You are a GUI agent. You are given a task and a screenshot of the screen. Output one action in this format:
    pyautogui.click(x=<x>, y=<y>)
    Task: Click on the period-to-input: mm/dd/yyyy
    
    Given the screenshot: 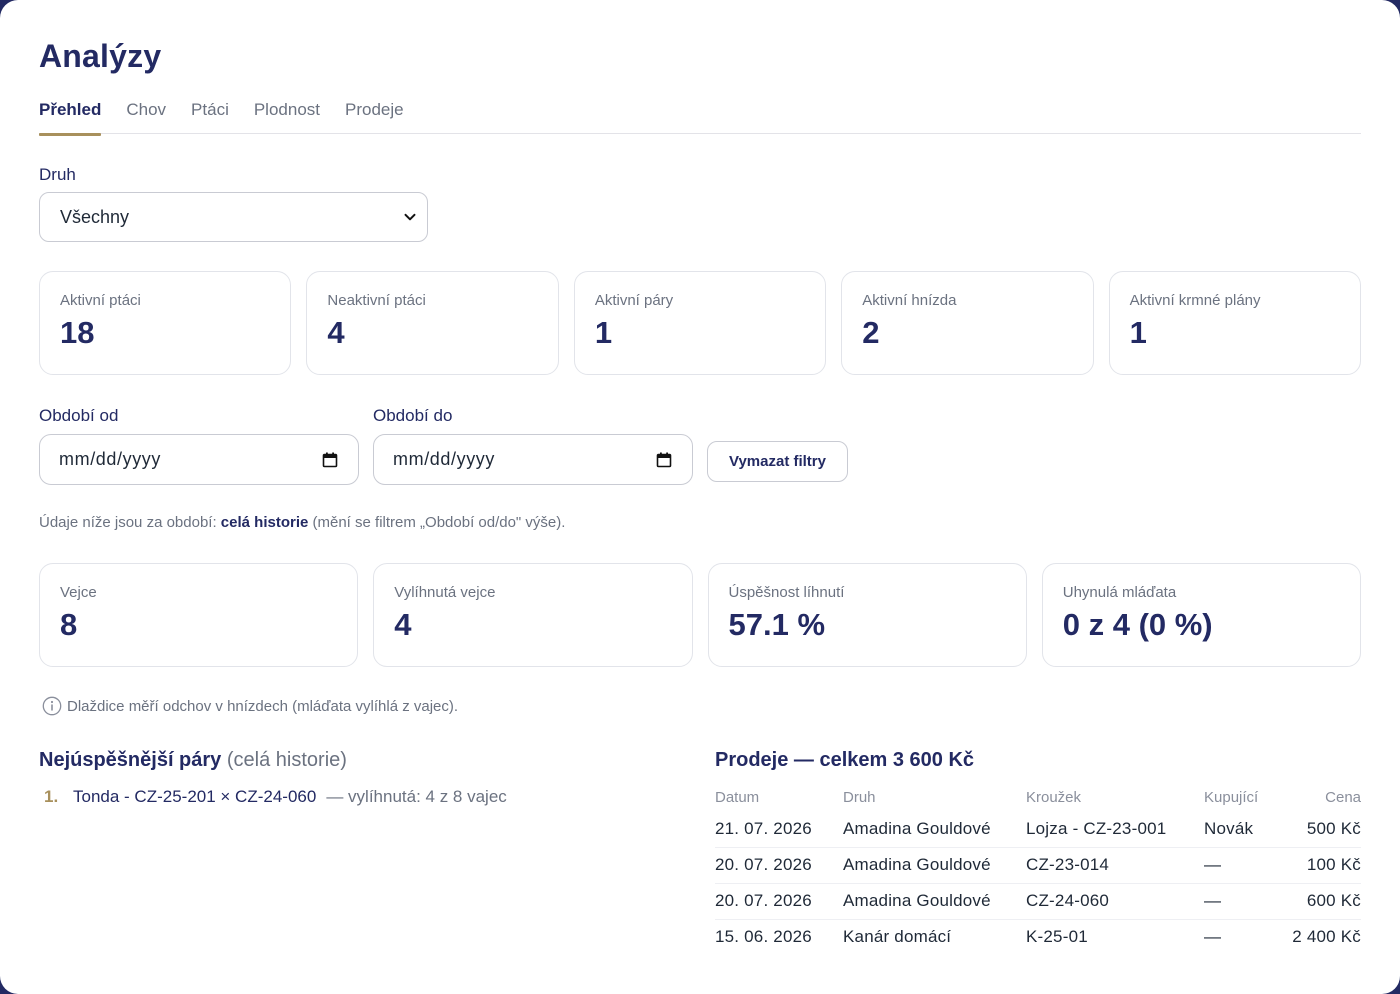 What is the action you would take?
    pyautogui.click(x=533, y=459)
    